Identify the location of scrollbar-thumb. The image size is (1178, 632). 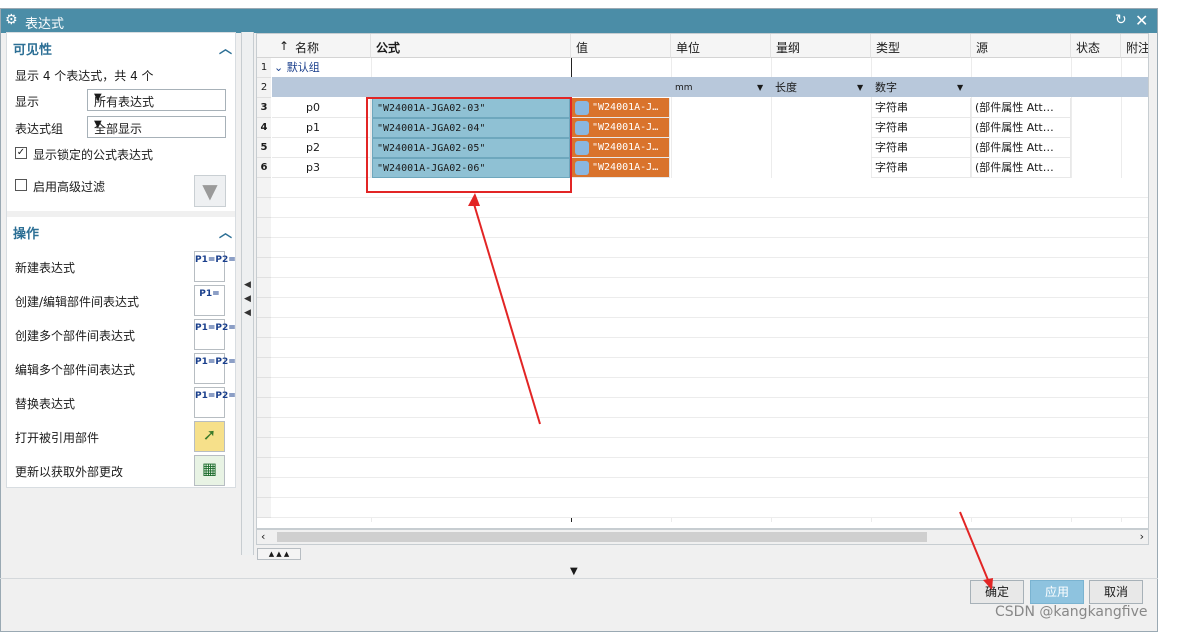
(602, 537).